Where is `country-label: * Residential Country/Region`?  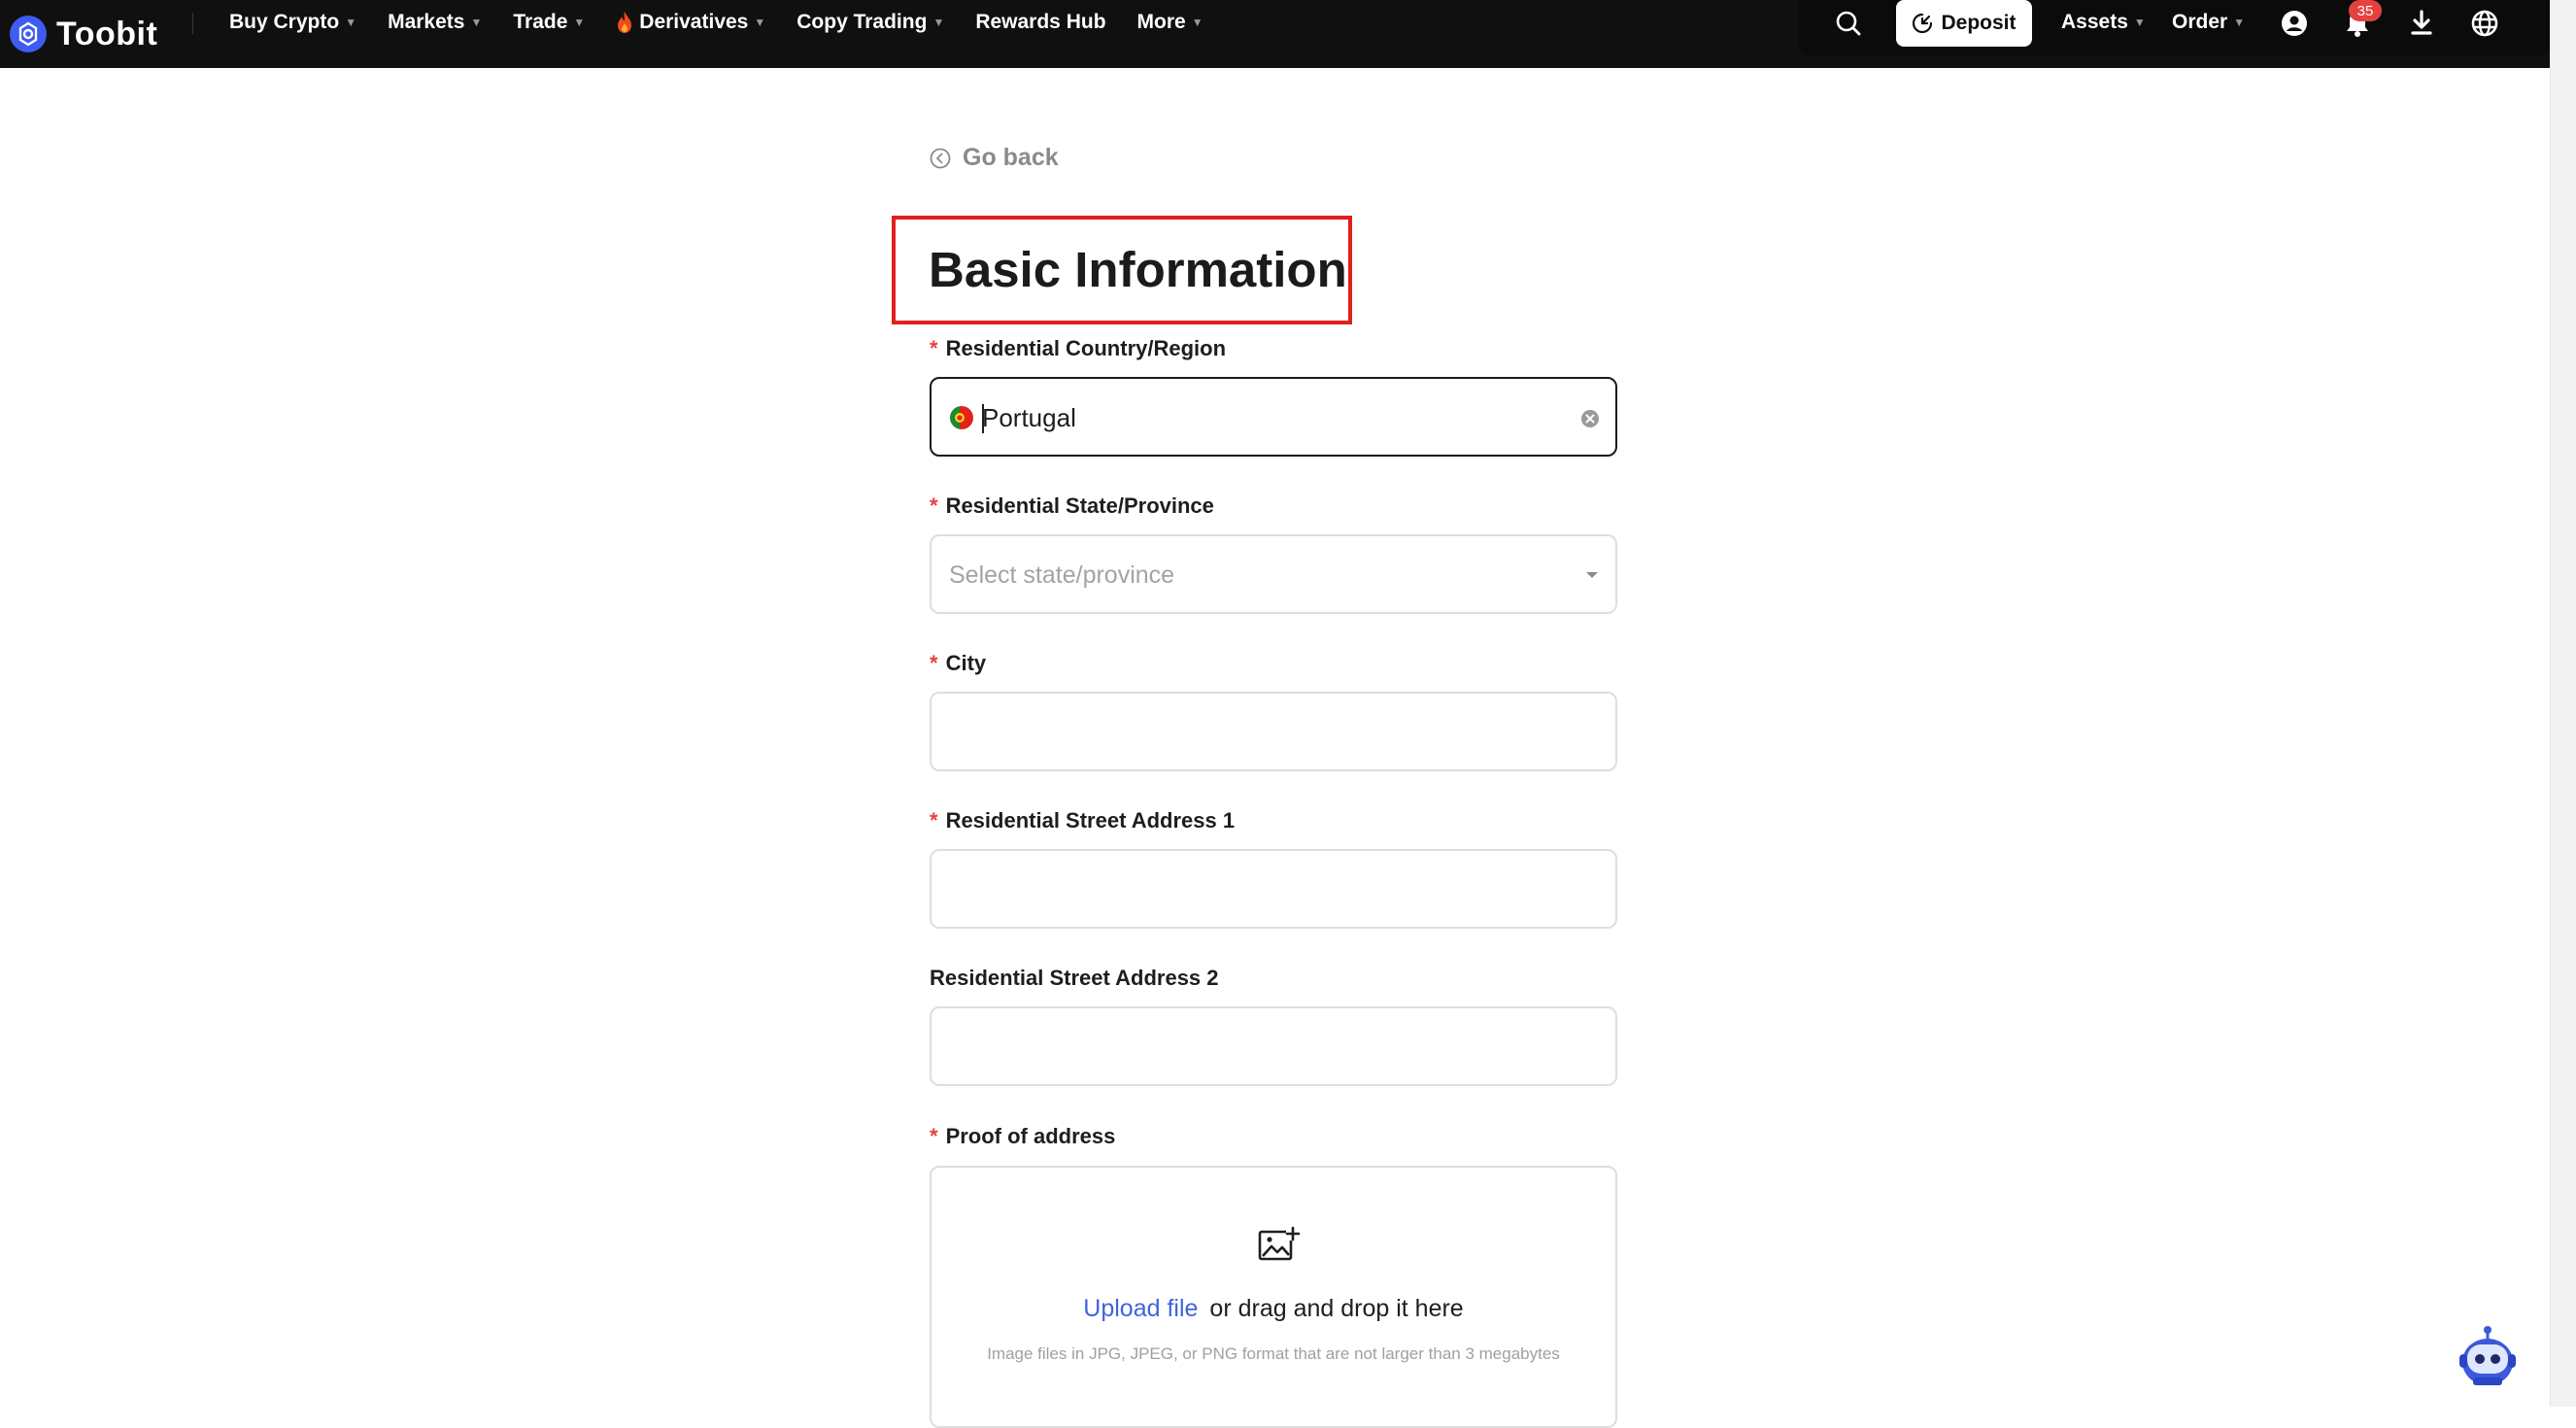 country-label: * Residential Country/Region is located at coordinates (1078, 348).